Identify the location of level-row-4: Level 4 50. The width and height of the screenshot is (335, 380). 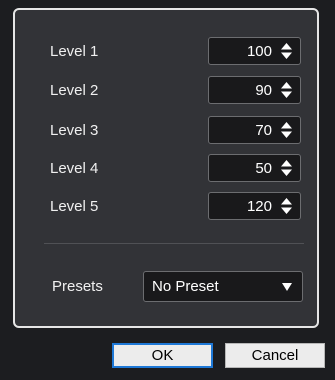
(166, 169).